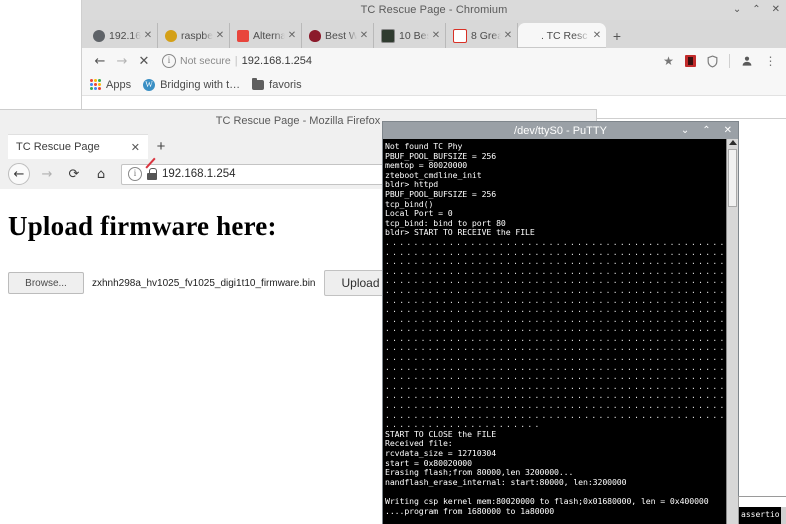 The width and height of the screenshot is (786, 524). Describe the element at coordinates (460, 35) in the screenshot. I see `red-book-icon` at that location.